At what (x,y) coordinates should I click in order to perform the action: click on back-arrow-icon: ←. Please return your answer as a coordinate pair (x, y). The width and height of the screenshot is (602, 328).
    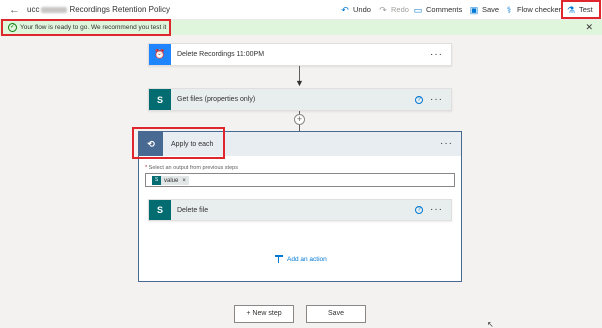
    Looking at the image, I should click on (14, 10).